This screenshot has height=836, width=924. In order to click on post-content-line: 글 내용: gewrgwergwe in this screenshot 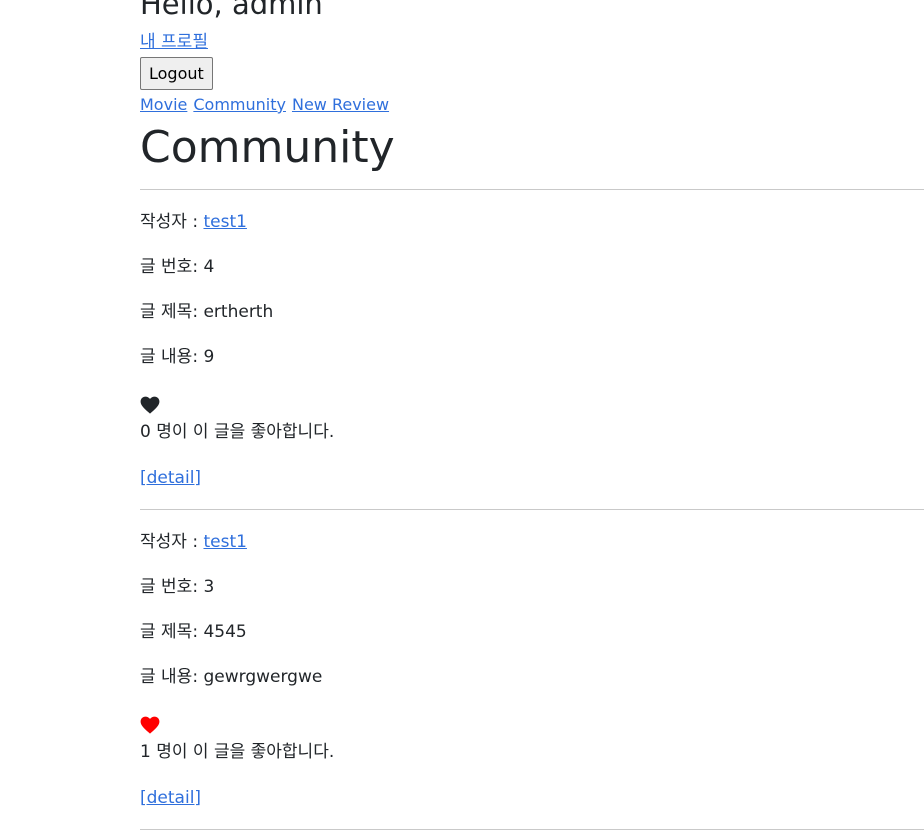, I will do `click(231, 677)`.